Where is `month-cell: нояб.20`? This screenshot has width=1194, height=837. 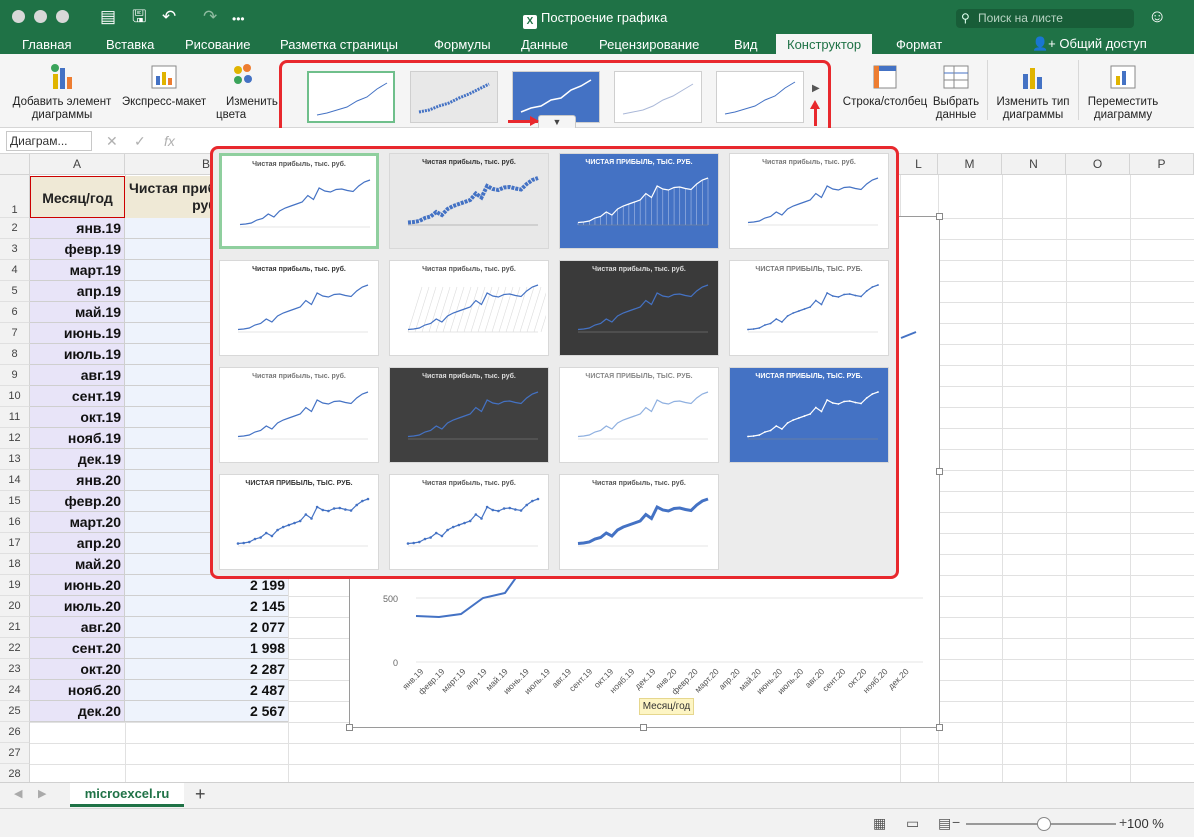 month-cell: нояб.20 is located at coordinates (77, 690).